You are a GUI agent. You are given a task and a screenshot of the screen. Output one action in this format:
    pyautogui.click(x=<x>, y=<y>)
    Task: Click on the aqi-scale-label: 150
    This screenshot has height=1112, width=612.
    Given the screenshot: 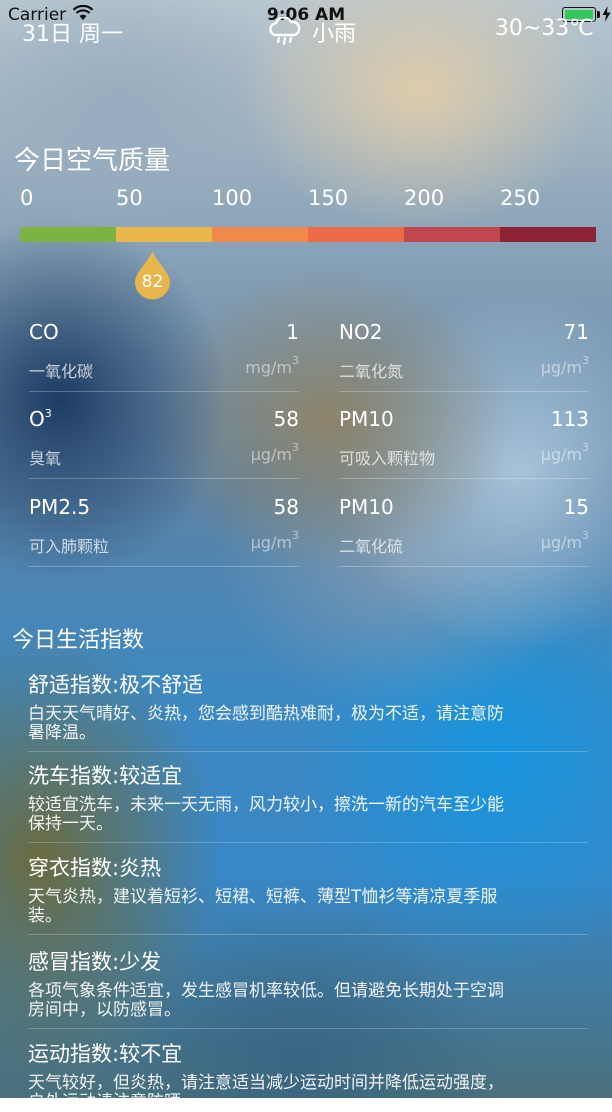 What is the action you would take?
    pyautogui.click(x=328, y=198)
    